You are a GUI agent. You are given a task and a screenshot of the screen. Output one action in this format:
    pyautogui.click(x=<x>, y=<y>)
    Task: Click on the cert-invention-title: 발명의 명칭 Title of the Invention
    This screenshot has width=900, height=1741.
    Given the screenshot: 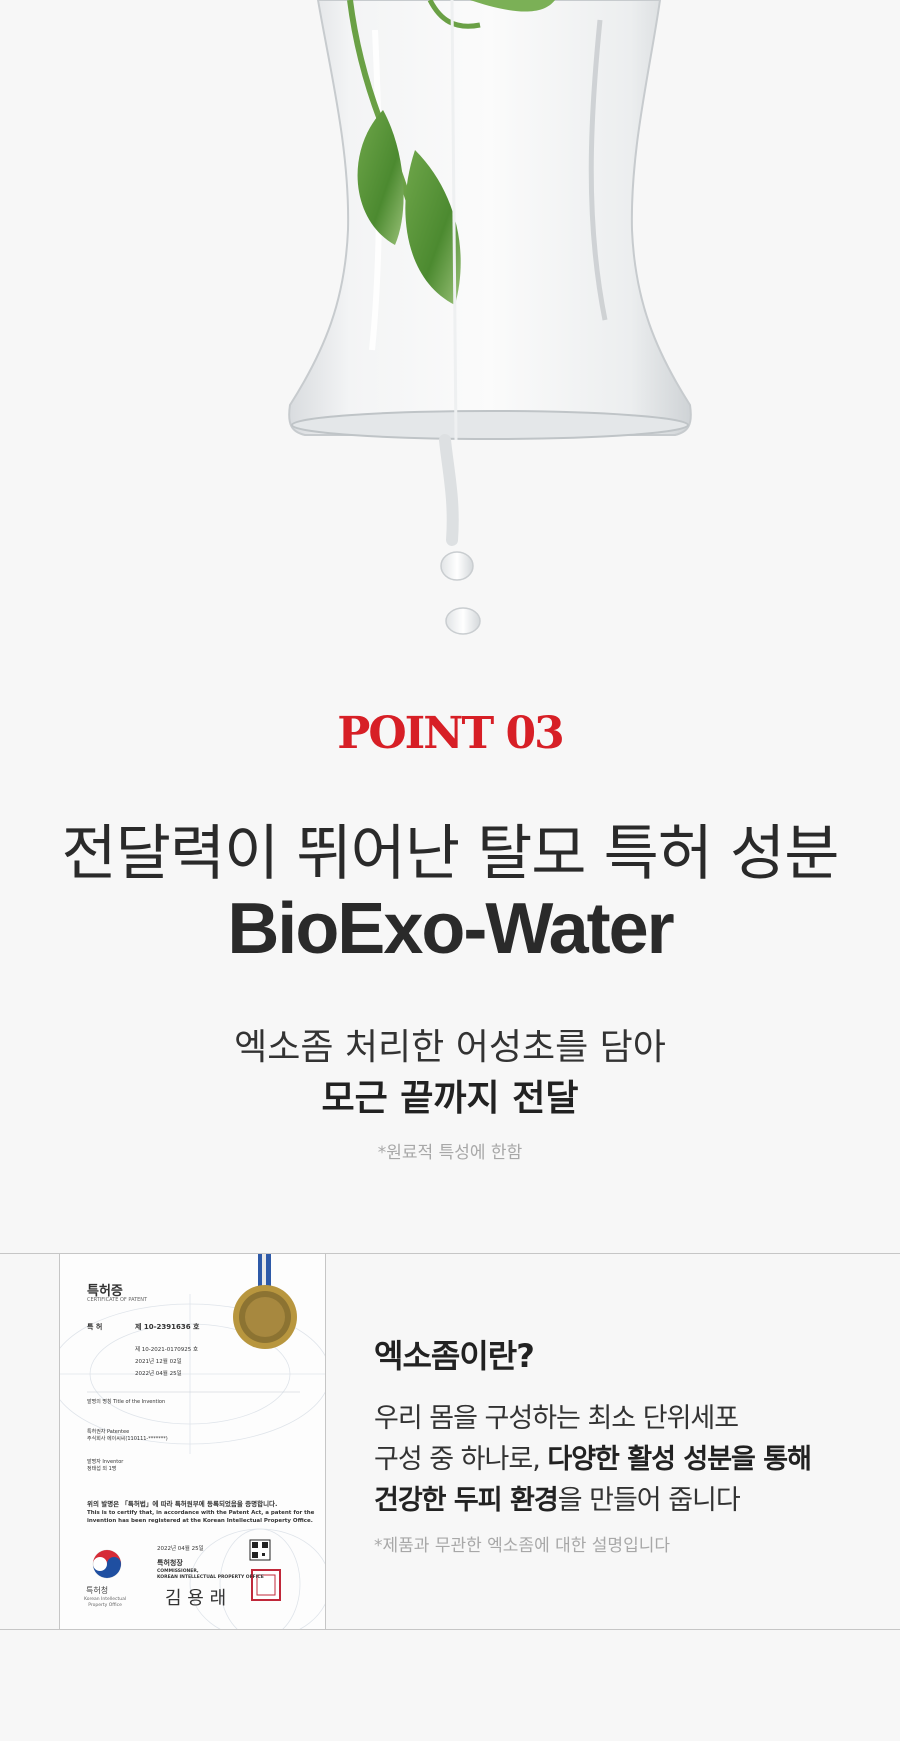 What is the action you would take?
    pyautogui.click(x=126, y=1402)
    